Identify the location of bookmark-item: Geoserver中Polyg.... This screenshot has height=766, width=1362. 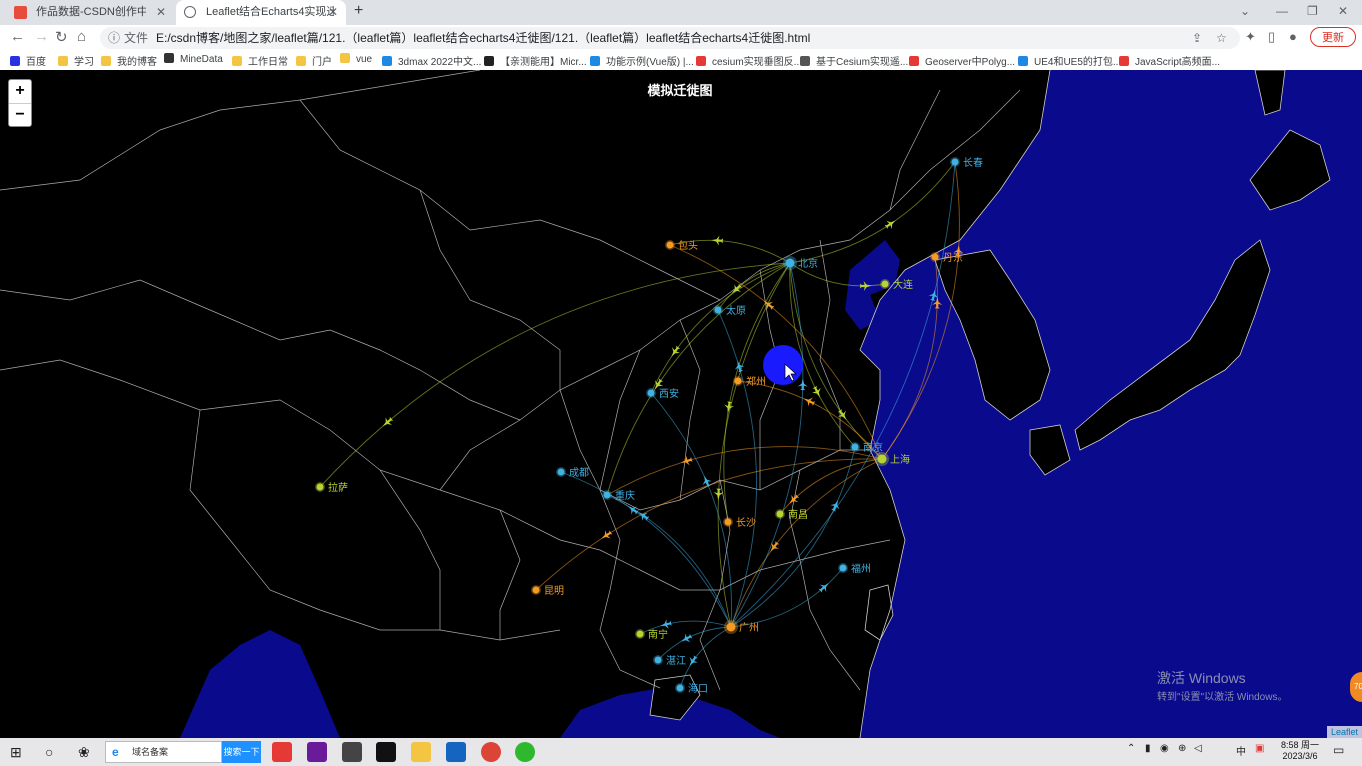
(962, 60).